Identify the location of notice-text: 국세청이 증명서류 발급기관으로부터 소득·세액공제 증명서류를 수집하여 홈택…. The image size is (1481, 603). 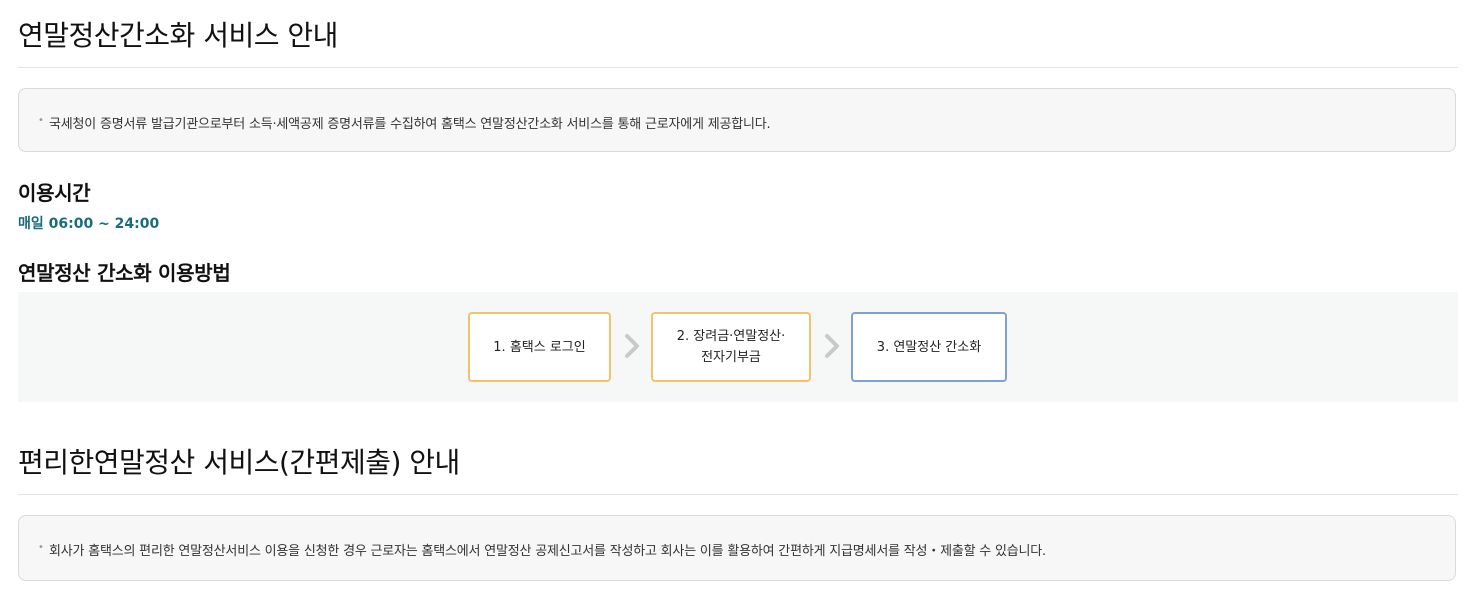
(410, 124).